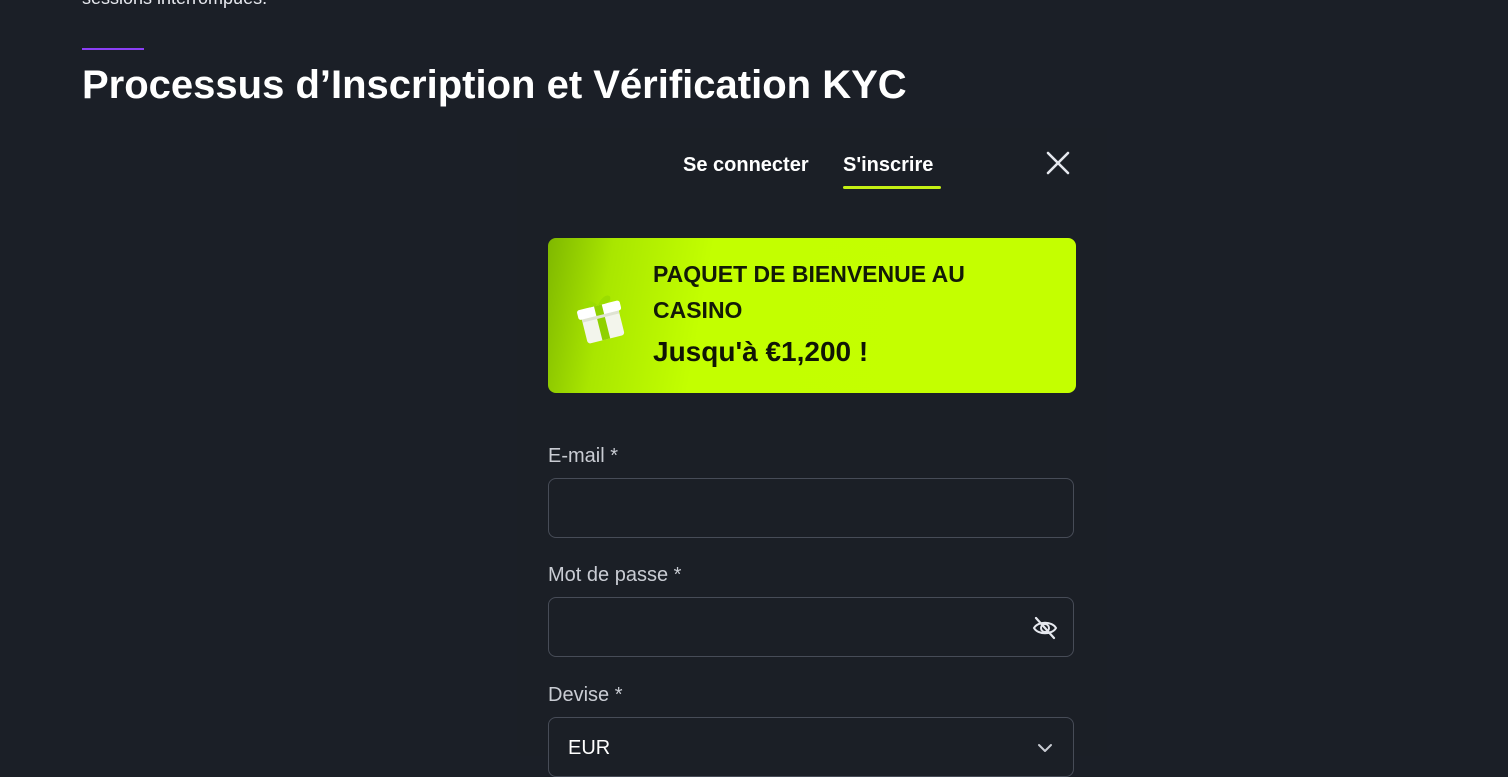 The height and width of the screenshot is (777, 1508). I want to click on password-field, so click(811, 627).